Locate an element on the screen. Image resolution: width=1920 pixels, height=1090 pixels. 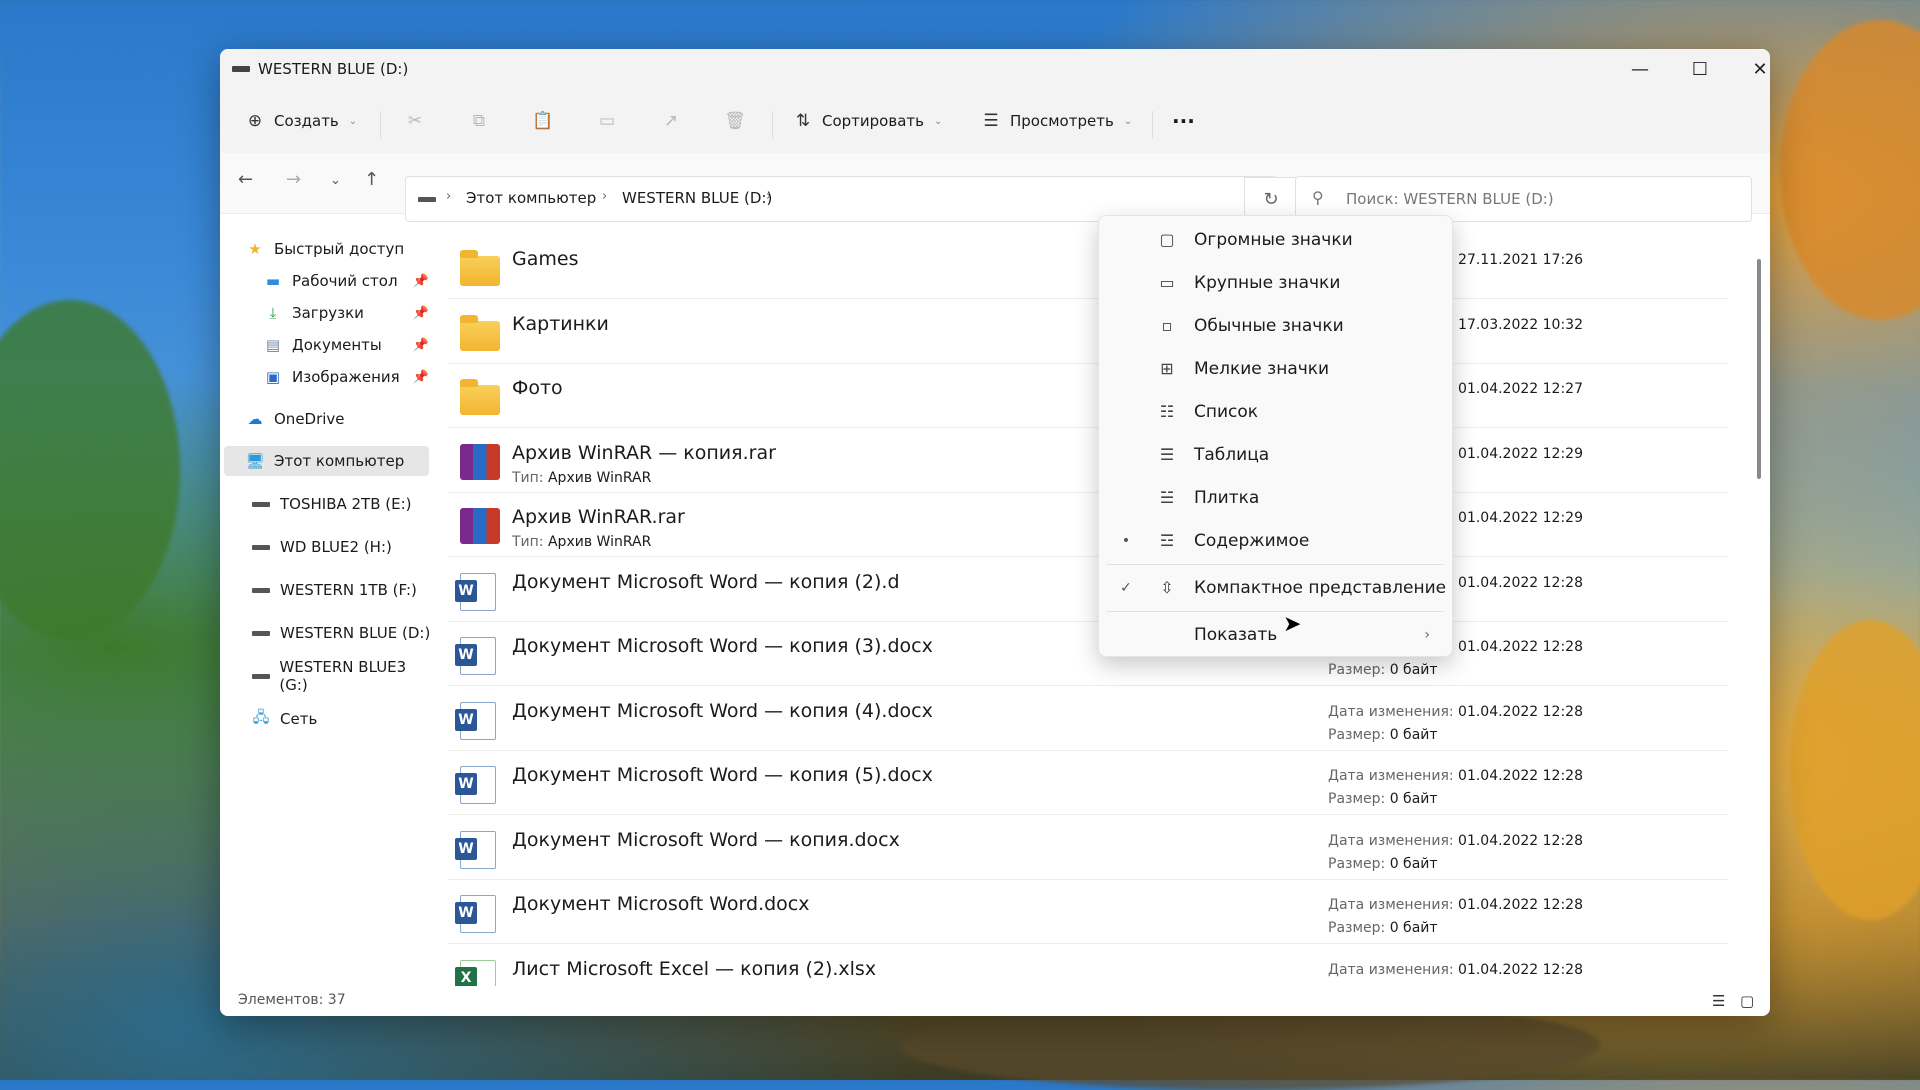
view-menu-item: • ☲ Содержимое is located at coordinates (1275, 540).